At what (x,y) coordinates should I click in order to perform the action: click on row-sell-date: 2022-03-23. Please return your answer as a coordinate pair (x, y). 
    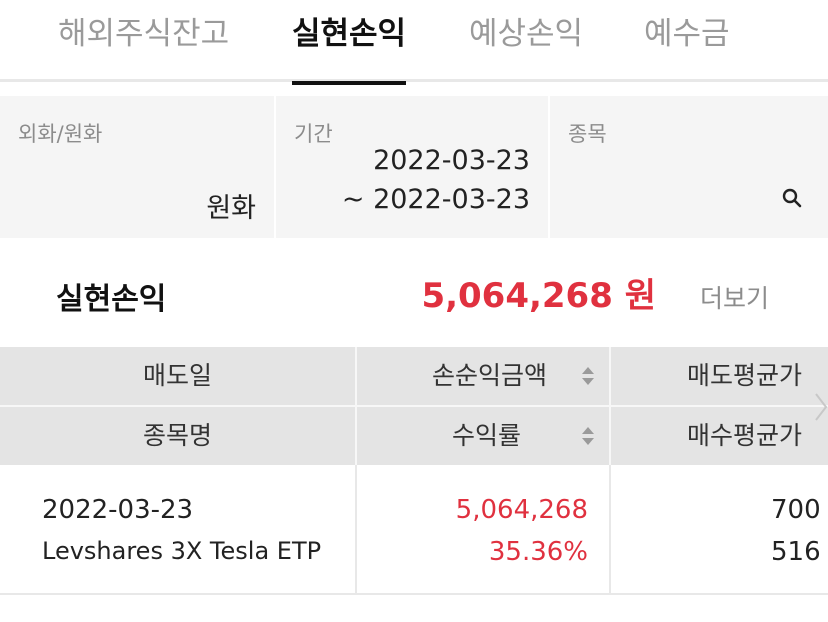
    Looking at the image, I should click on (118, 510).